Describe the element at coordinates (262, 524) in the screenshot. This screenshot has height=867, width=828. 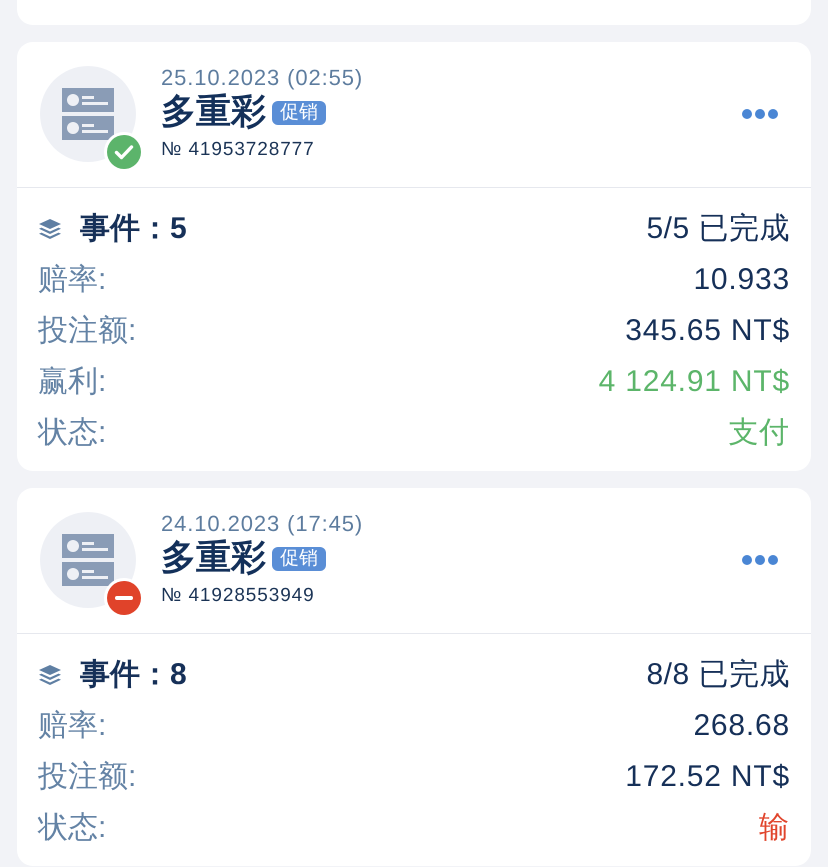
I see `bet-date: 24.10.2023 (17:45)` at that location.